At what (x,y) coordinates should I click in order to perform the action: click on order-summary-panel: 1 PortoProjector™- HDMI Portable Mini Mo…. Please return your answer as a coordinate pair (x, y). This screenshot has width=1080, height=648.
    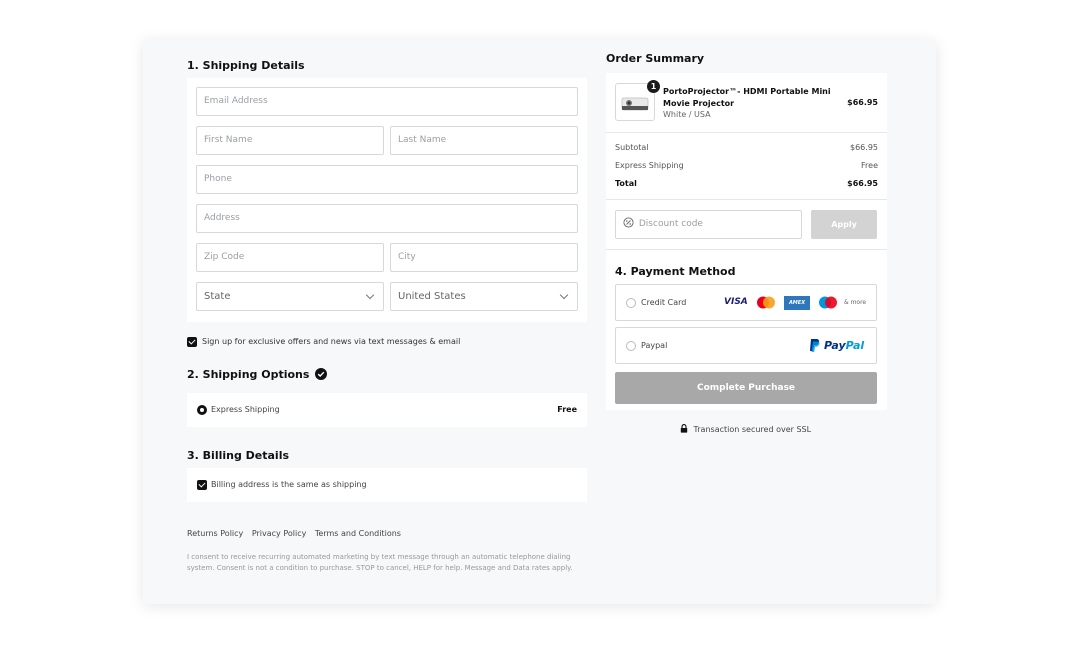
    Looking at the image, I should click on (746, 241).